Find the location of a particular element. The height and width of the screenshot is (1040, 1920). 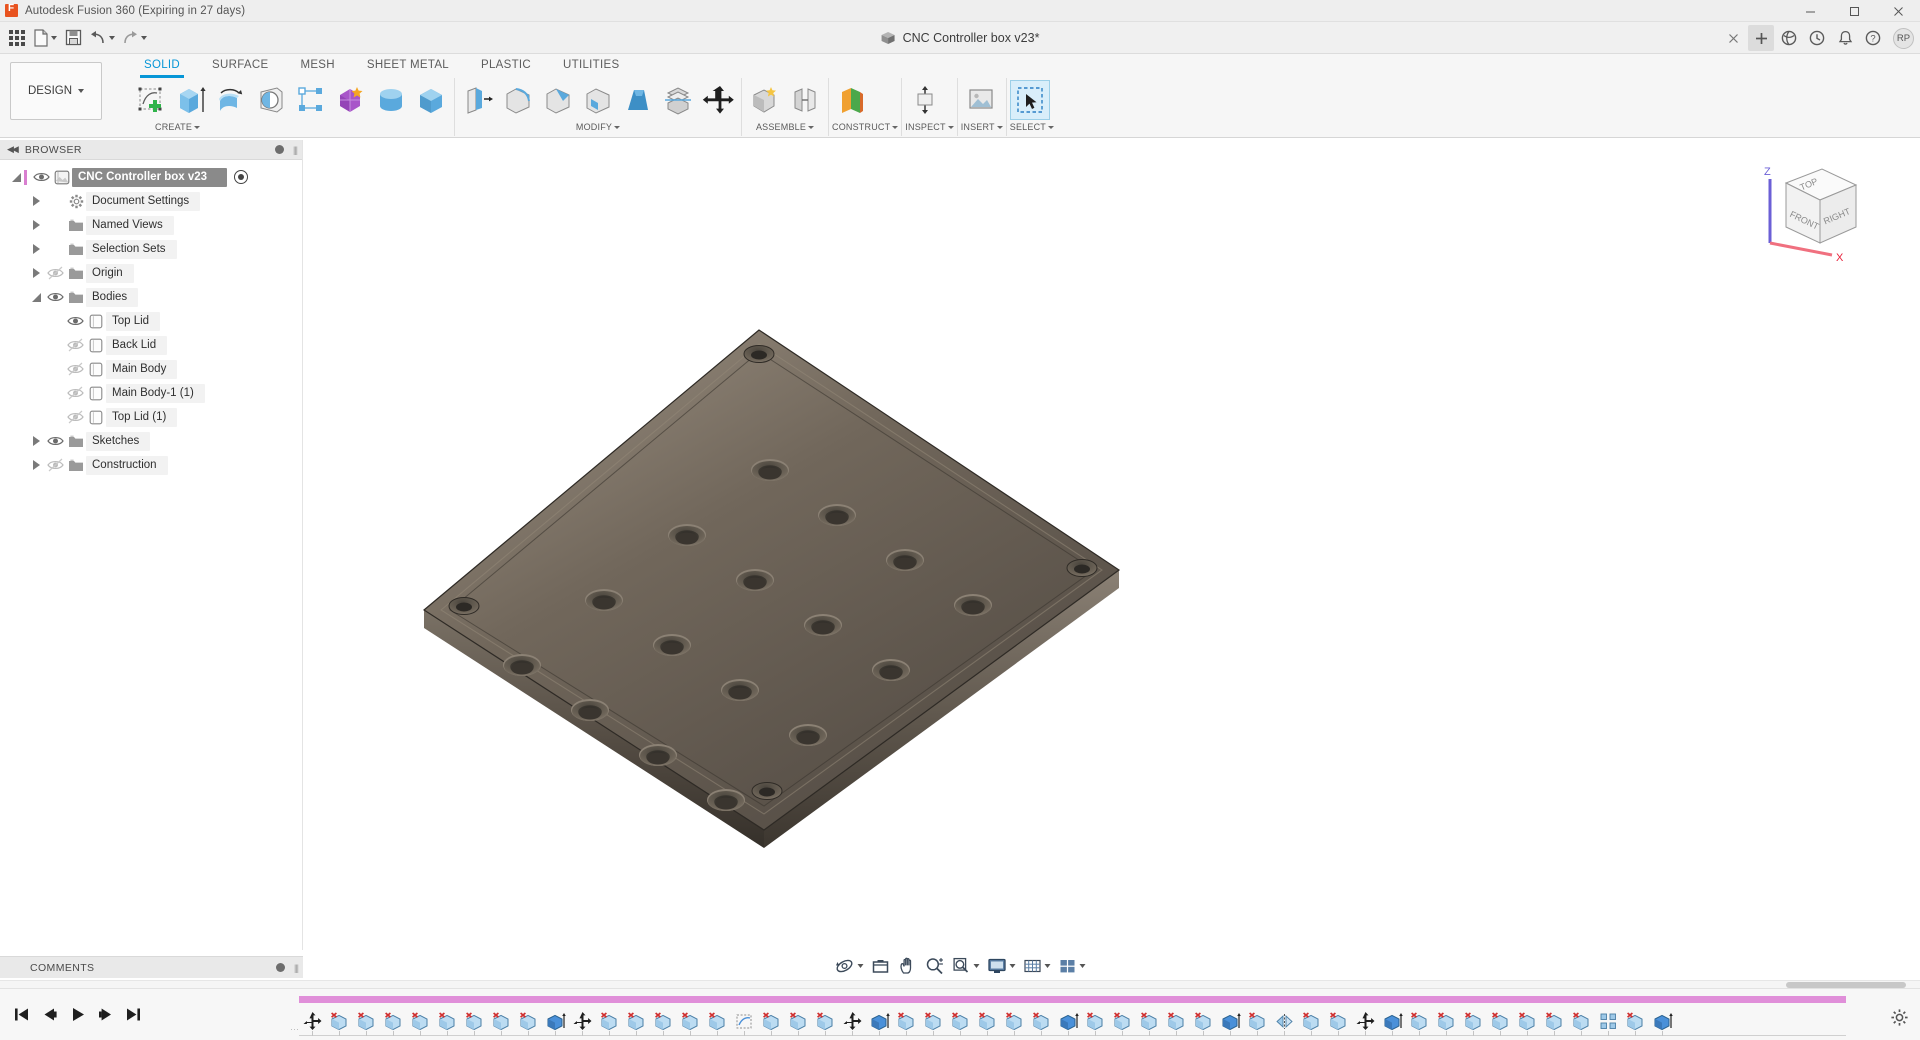

tab-surface: SURFACE is located at coordinates (240, 65).